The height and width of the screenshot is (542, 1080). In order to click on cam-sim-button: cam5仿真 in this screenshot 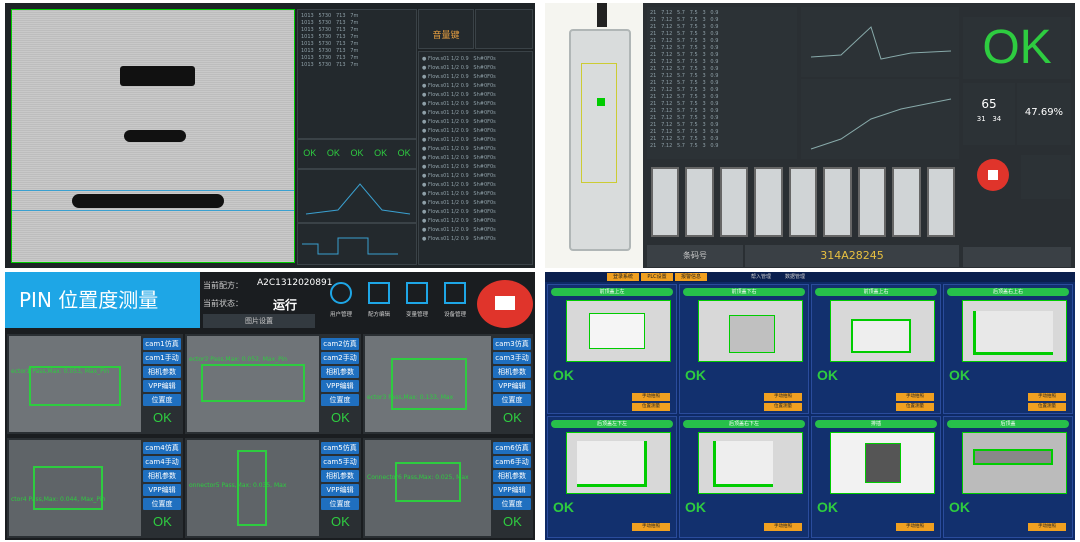, I will do `click(340, 448)`.